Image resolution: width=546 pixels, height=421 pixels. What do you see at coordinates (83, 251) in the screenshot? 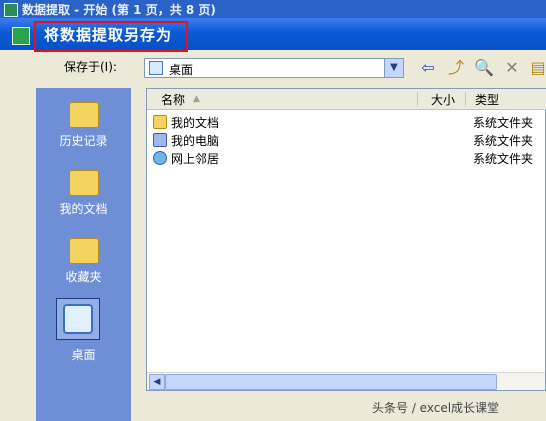
I see `favorites-folder-icon` at bounding box center [83, 251].